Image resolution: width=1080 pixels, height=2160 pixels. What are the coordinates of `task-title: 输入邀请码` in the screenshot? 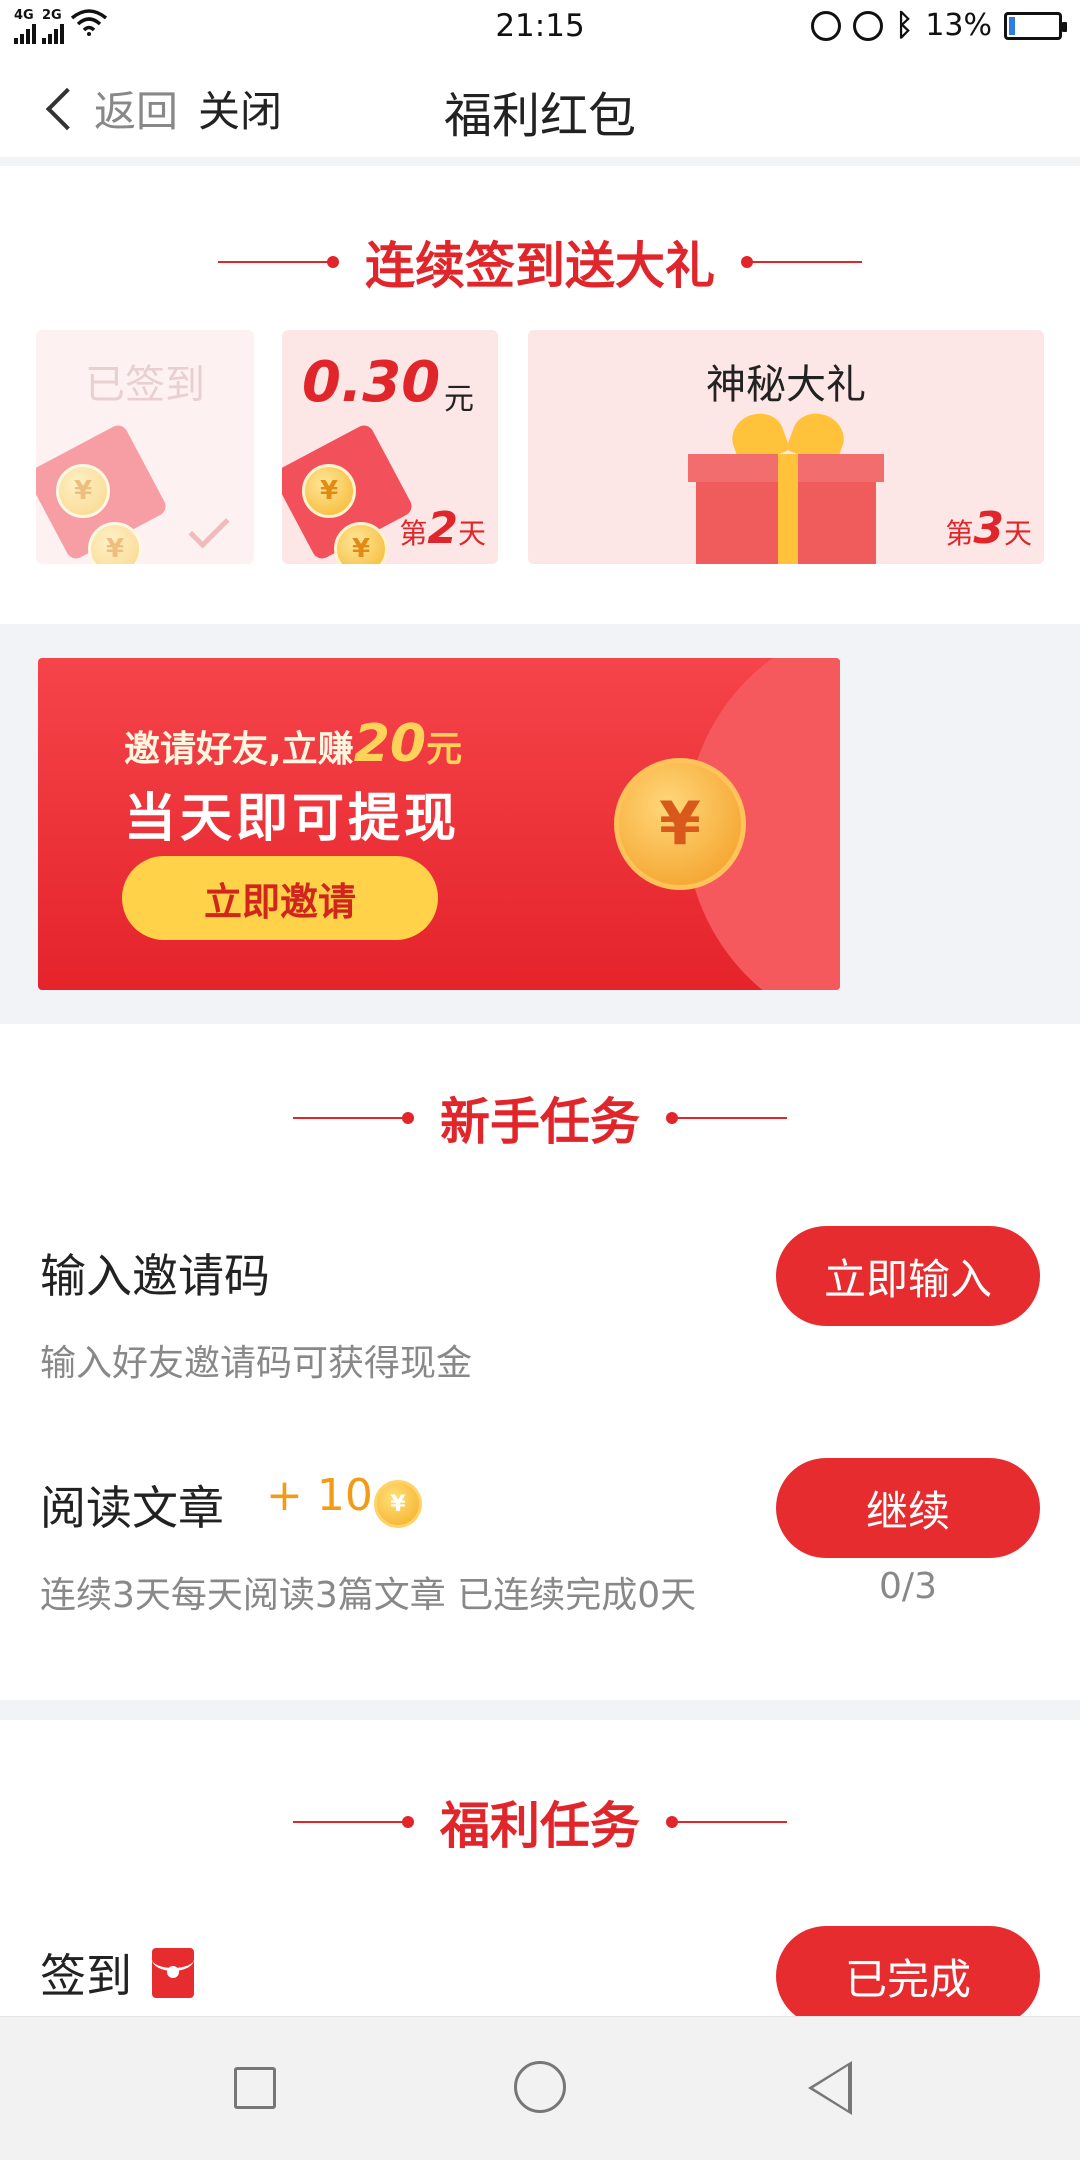 It's located at (155, 1276).